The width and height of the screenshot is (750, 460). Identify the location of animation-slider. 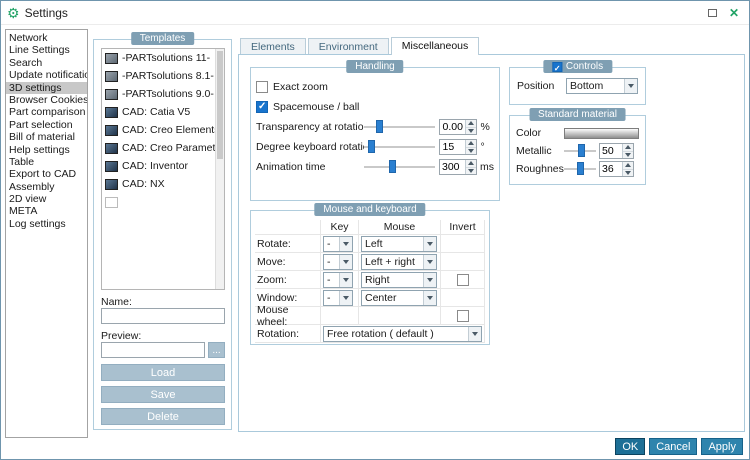
(399, 167).